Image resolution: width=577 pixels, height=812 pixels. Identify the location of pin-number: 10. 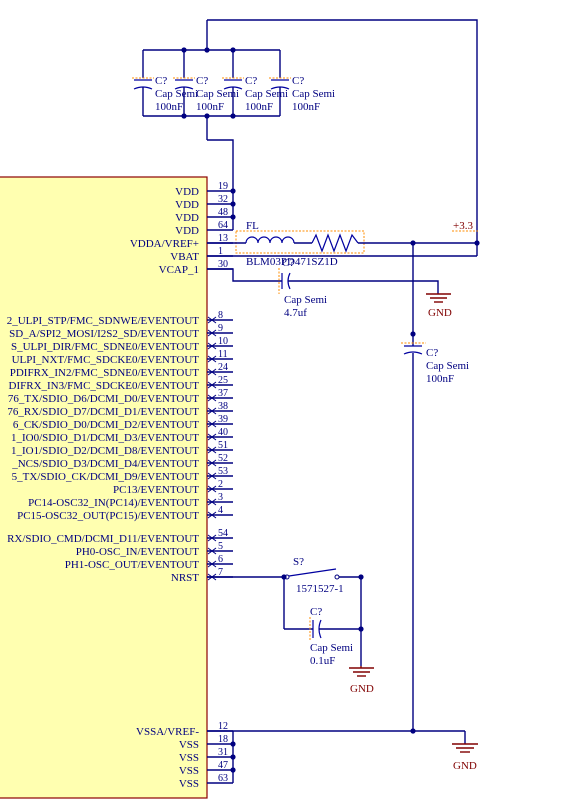
(223, 341).